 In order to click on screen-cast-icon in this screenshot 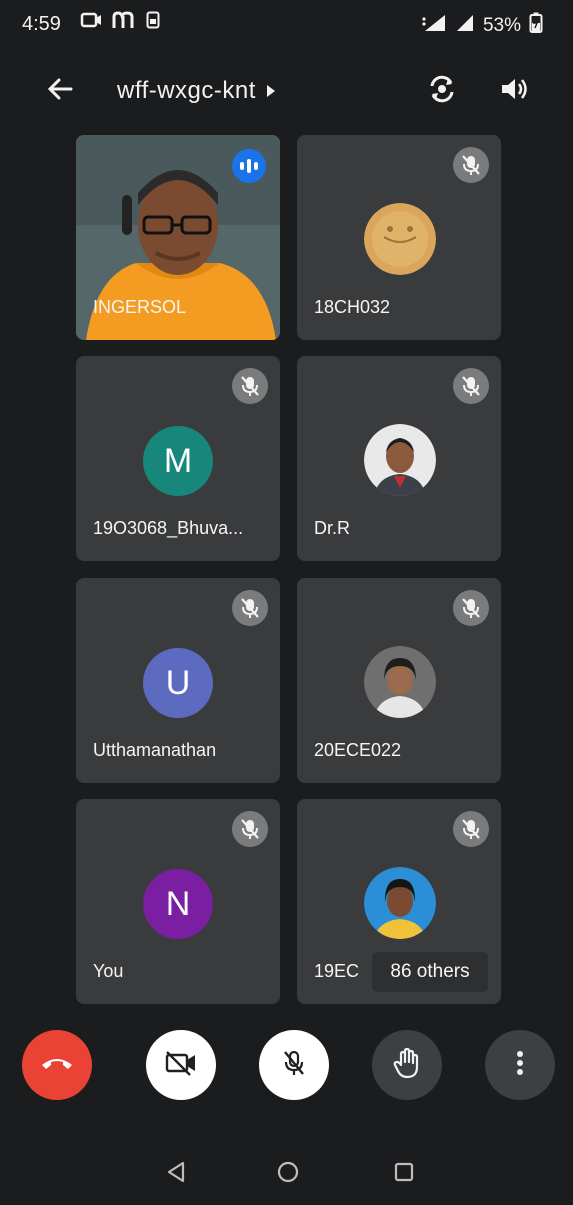, I will do `click(91, 22)`.